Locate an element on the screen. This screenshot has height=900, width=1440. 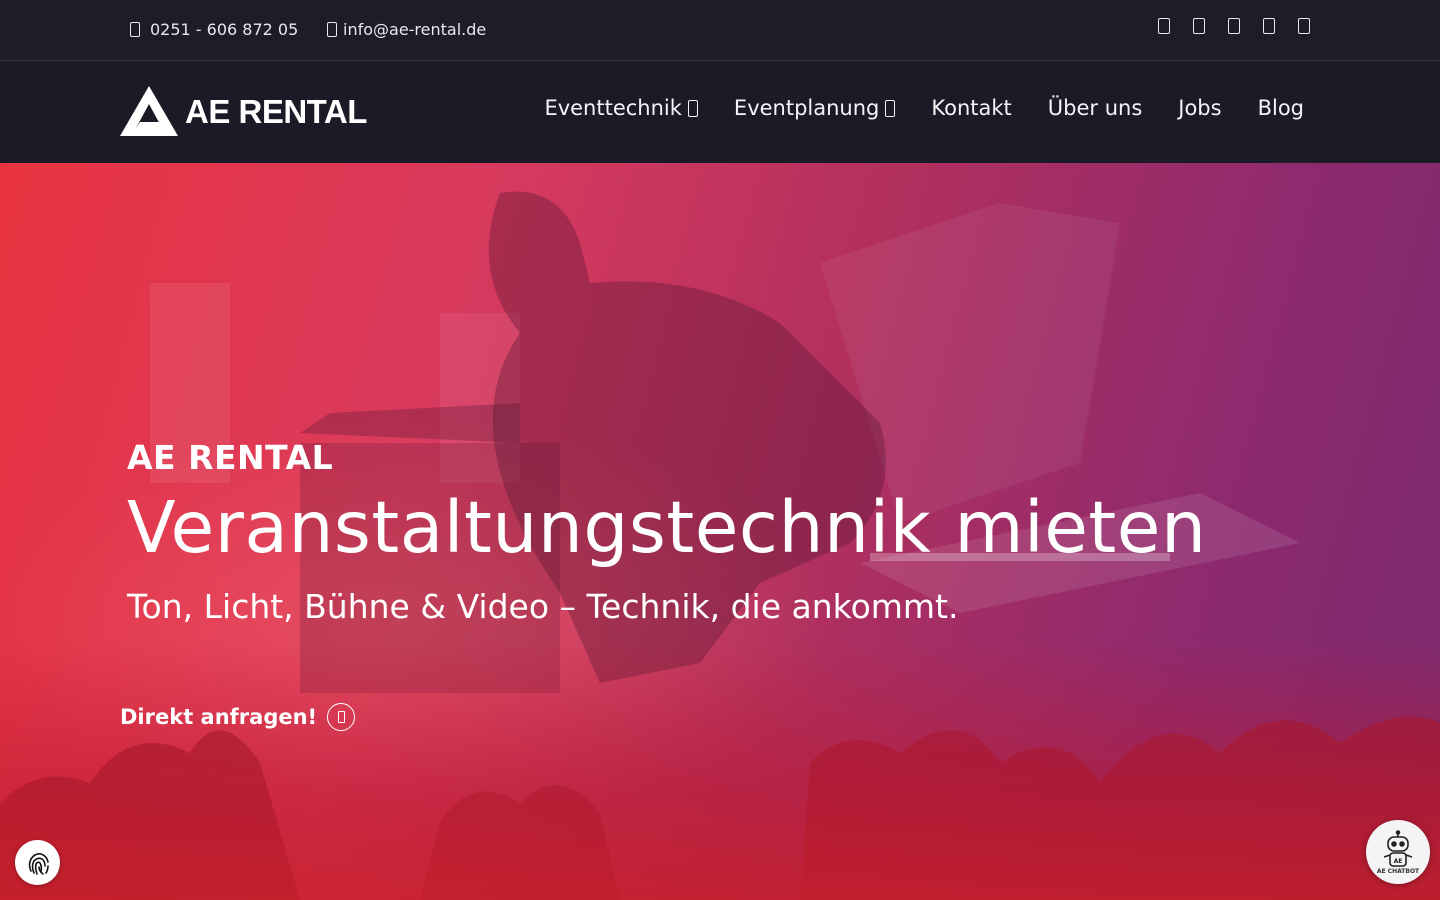
chatbot-label: AE CHATBOT is located at coordinates (1398, 871).